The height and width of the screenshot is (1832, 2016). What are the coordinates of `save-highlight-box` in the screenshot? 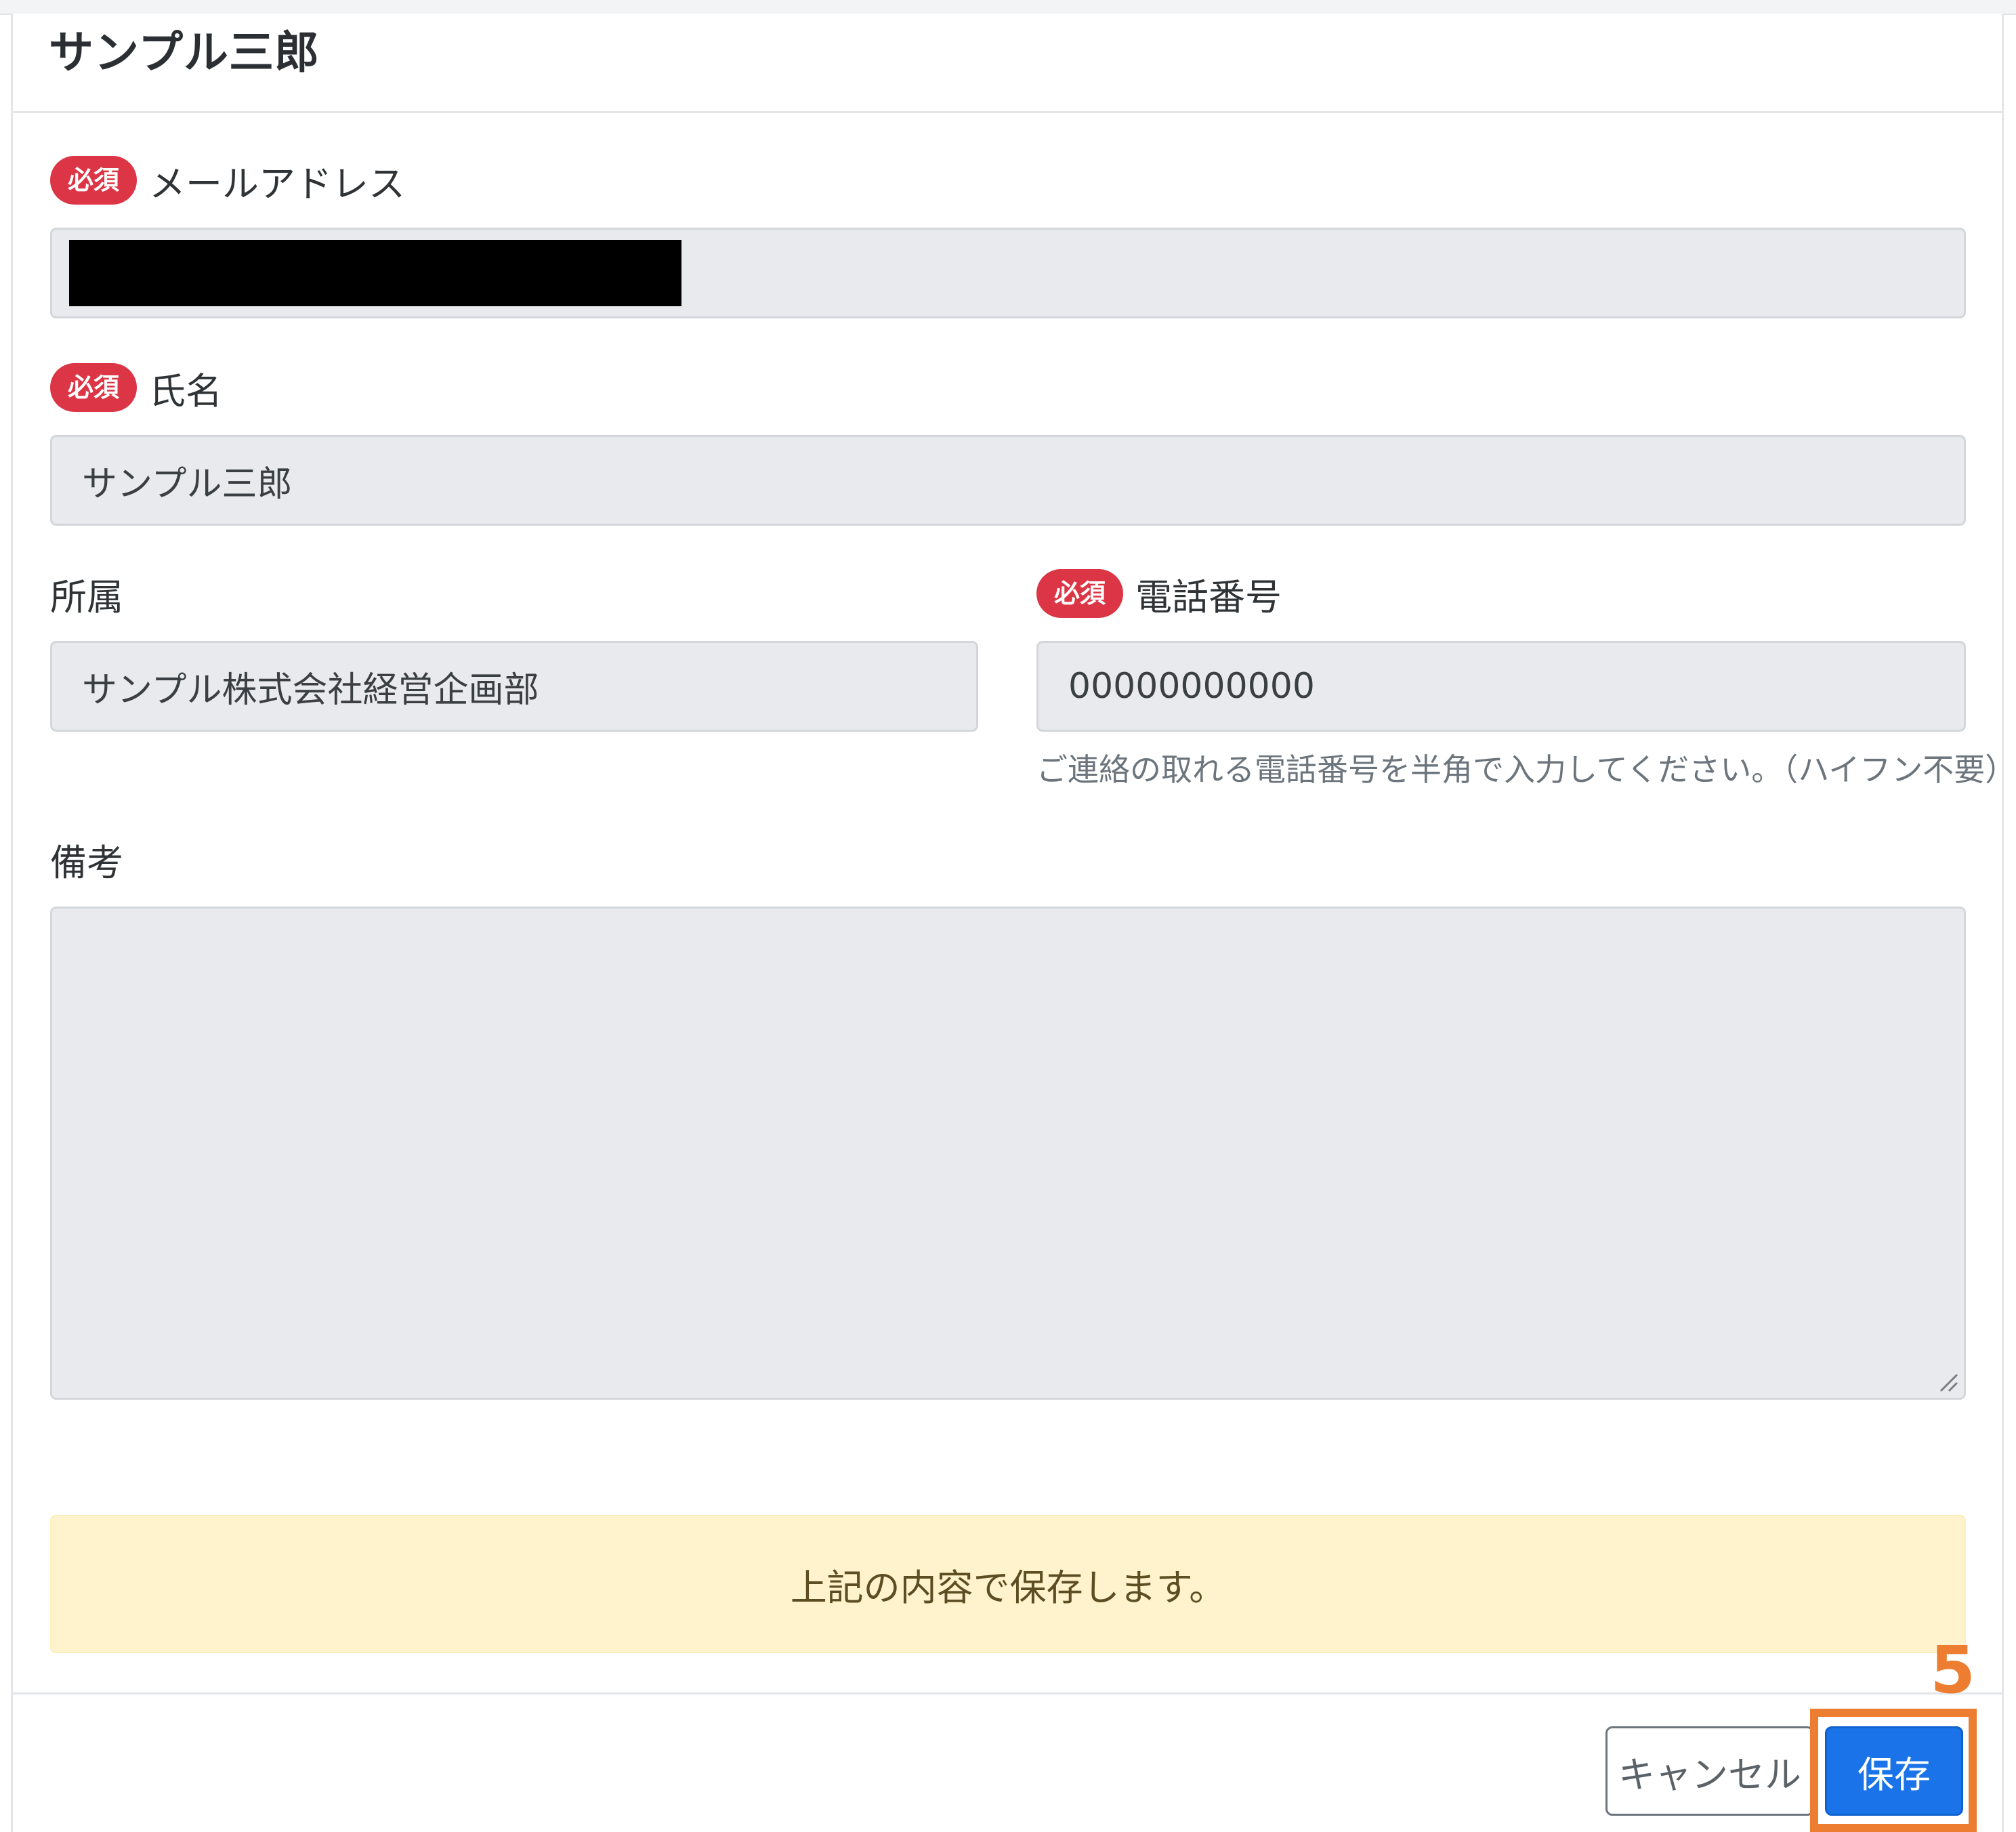 It's located at (1893, 1771).